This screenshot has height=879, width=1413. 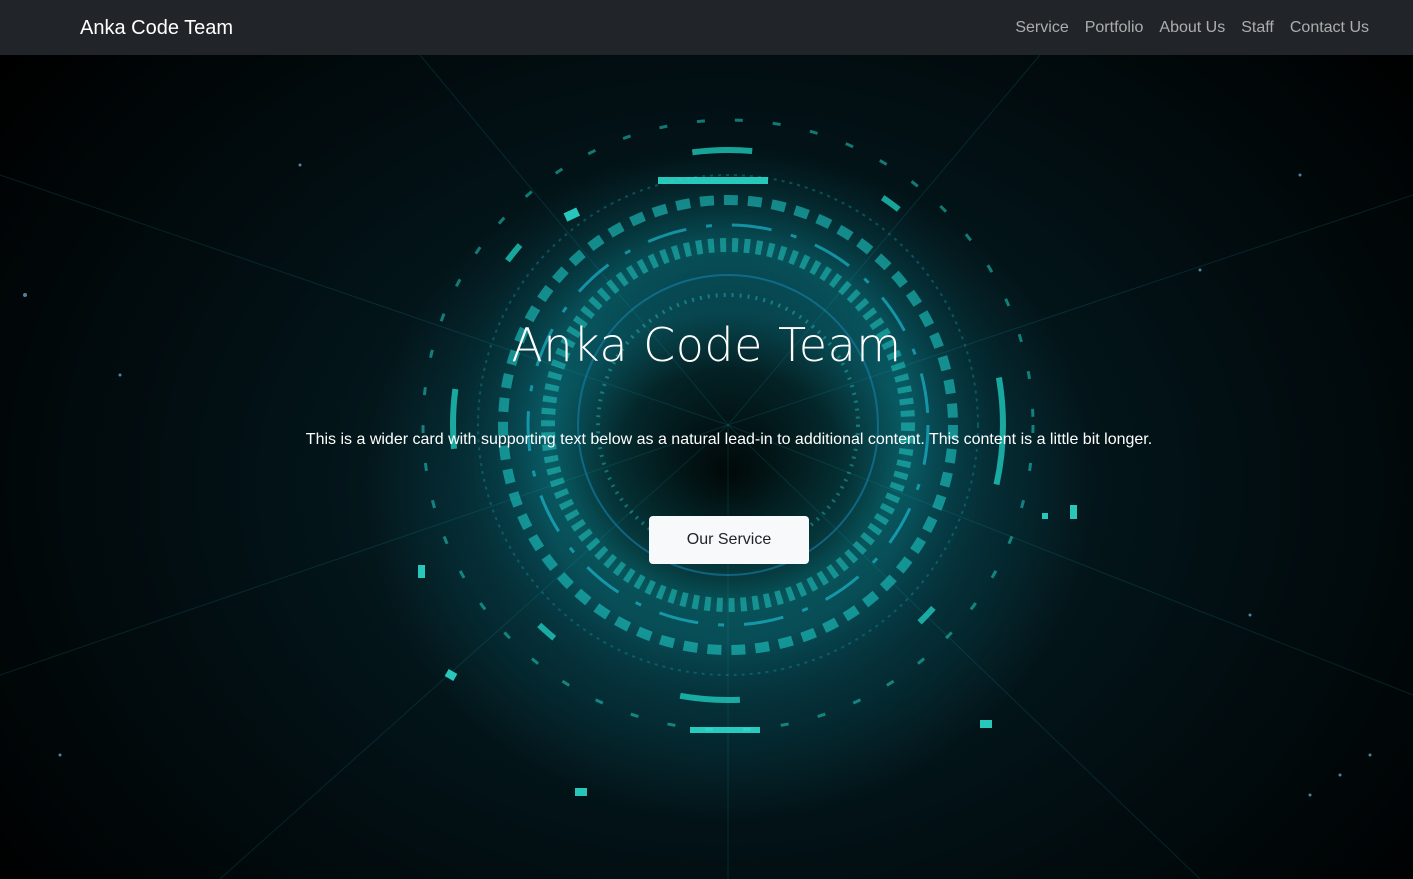 What do you see at coordinates (729, 540) in the screenshot?
I see `our-service-button: Our Service` at bounding box center [729, 540].